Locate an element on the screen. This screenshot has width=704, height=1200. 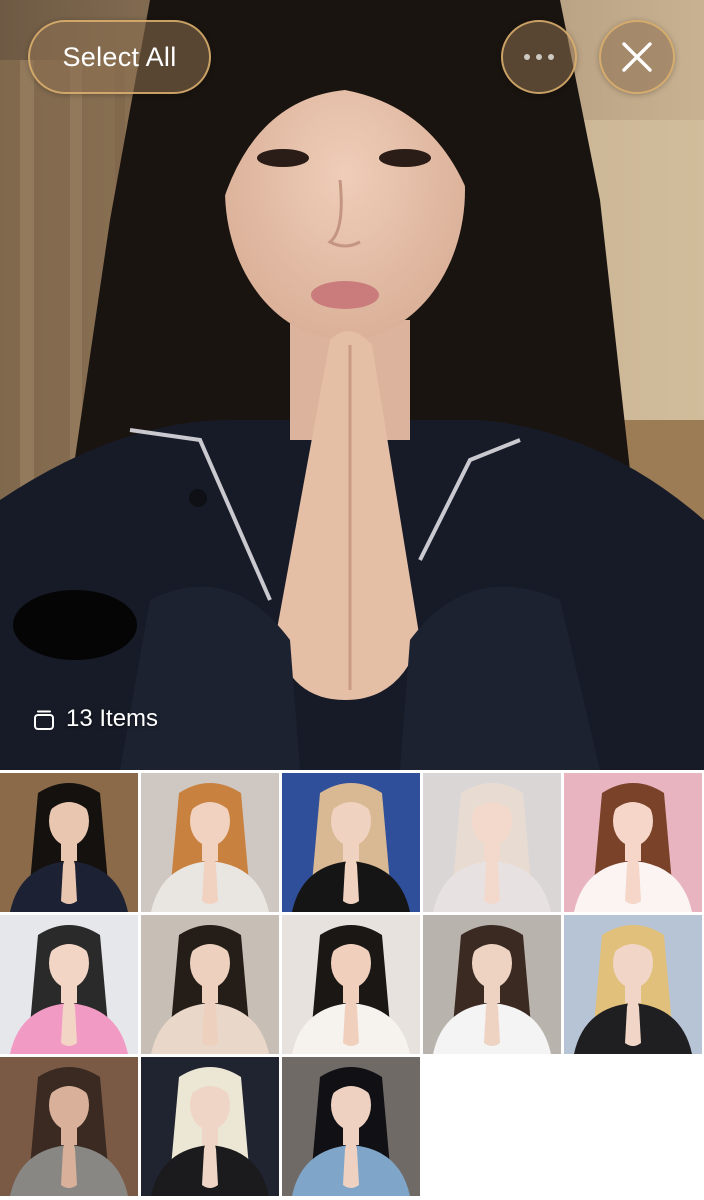
stack-icon is located at coordinates (44, 720).